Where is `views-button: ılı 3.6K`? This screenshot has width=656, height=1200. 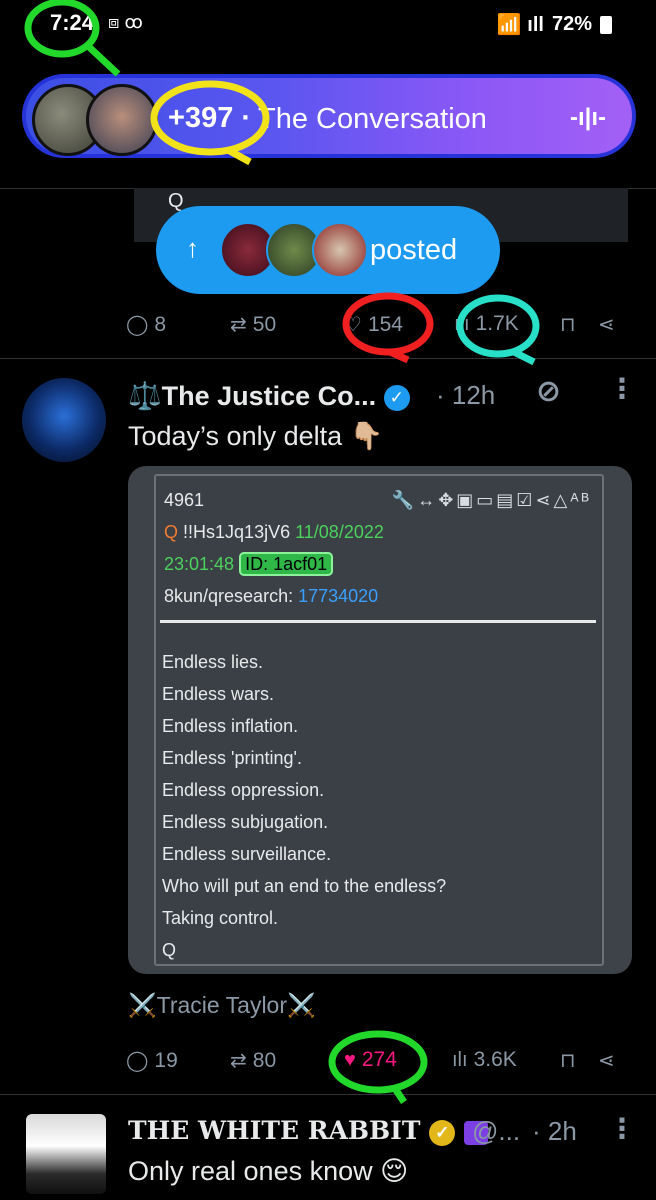
views-button: ılı 3.6K is located at coordinates (484, 1060).